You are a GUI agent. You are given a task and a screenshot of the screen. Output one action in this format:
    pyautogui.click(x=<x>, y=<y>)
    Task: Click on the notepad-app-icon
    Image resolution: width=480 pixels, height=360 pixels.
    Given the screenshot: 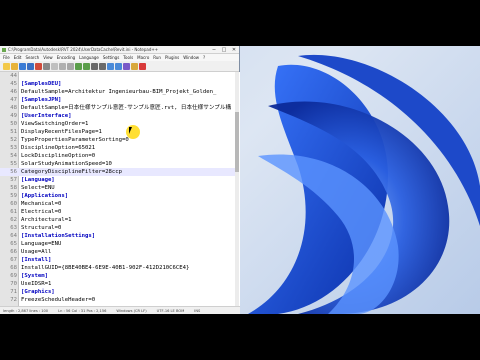 What is the action you would take?
    pyautogui.click(x=4, y=50)
    